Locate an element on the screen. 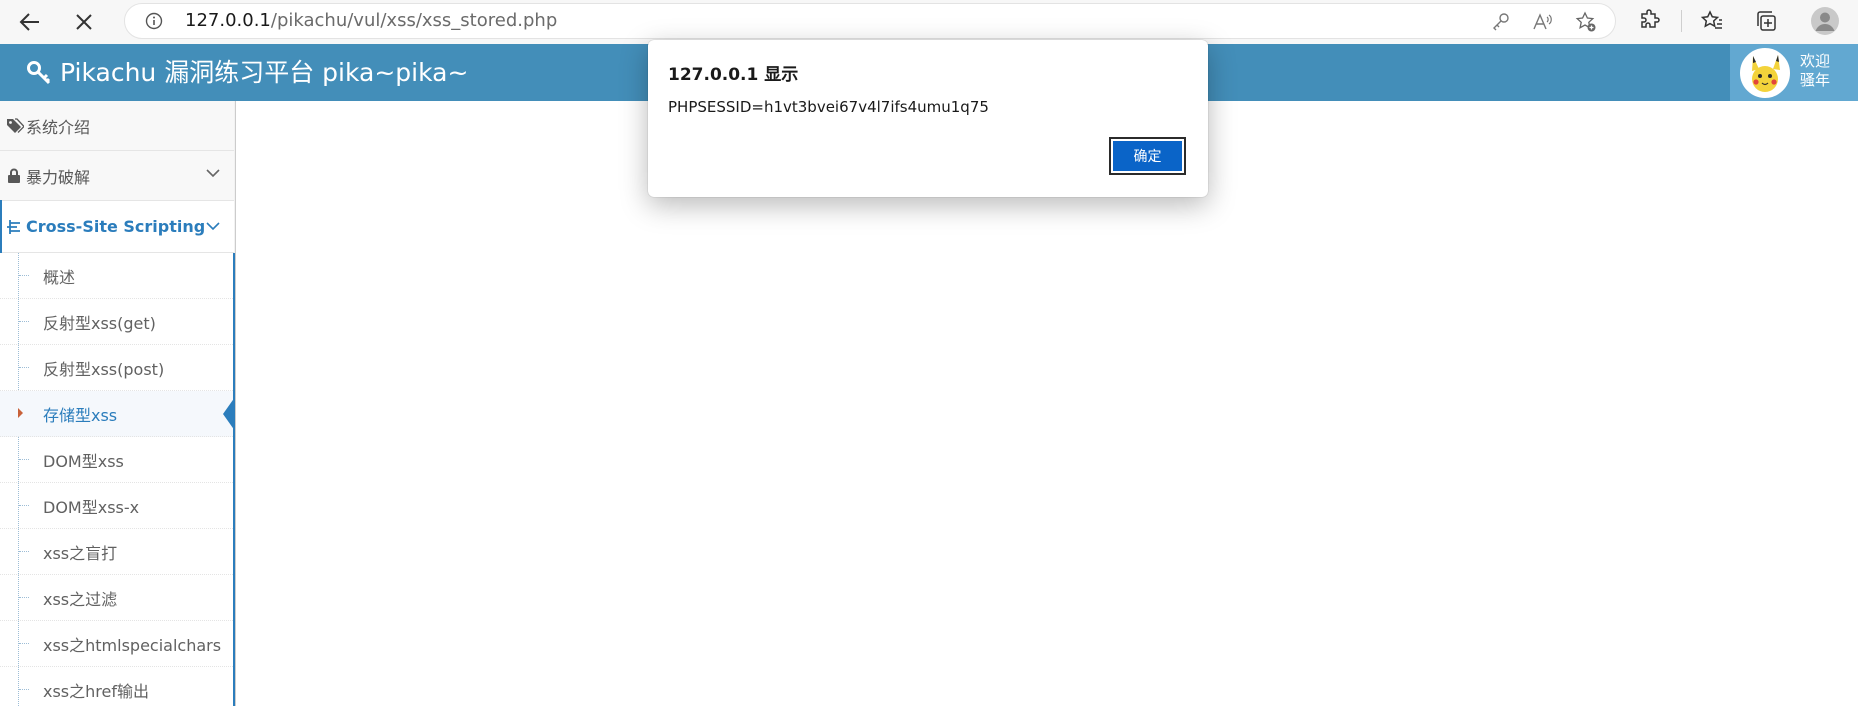 The image size is (1858, 706). submenu-item-label: xss之href输出 is located at coordinates (96, 691).